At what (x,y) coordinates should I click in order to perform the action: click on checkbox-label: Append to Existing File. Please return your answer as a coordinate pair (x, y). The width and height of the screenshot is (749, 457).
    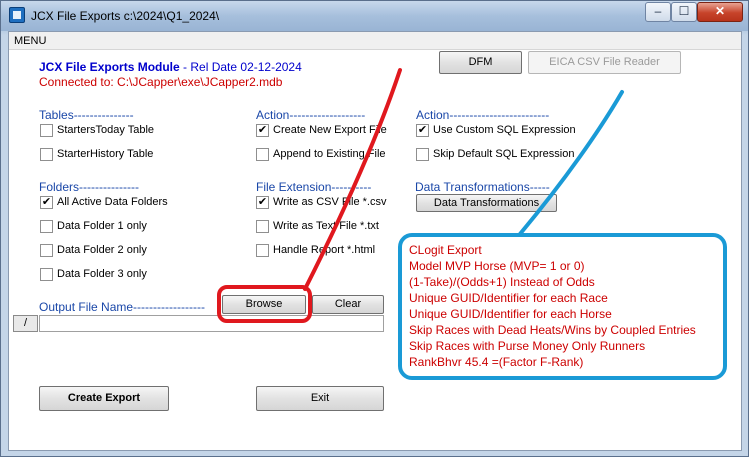
    Looking at the image, I should click on (329, 154).